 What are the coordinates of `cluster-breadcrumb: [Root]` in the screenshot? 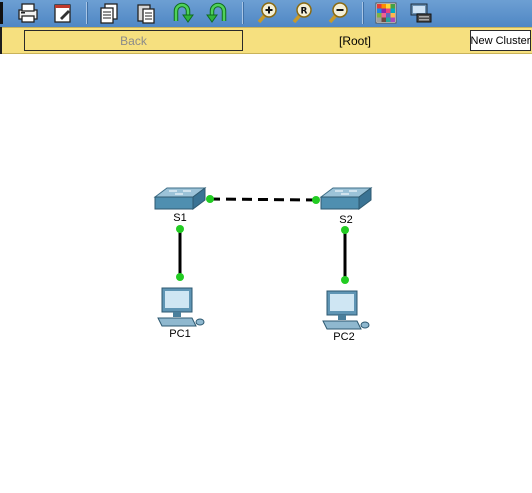 It's located at (354, 40).